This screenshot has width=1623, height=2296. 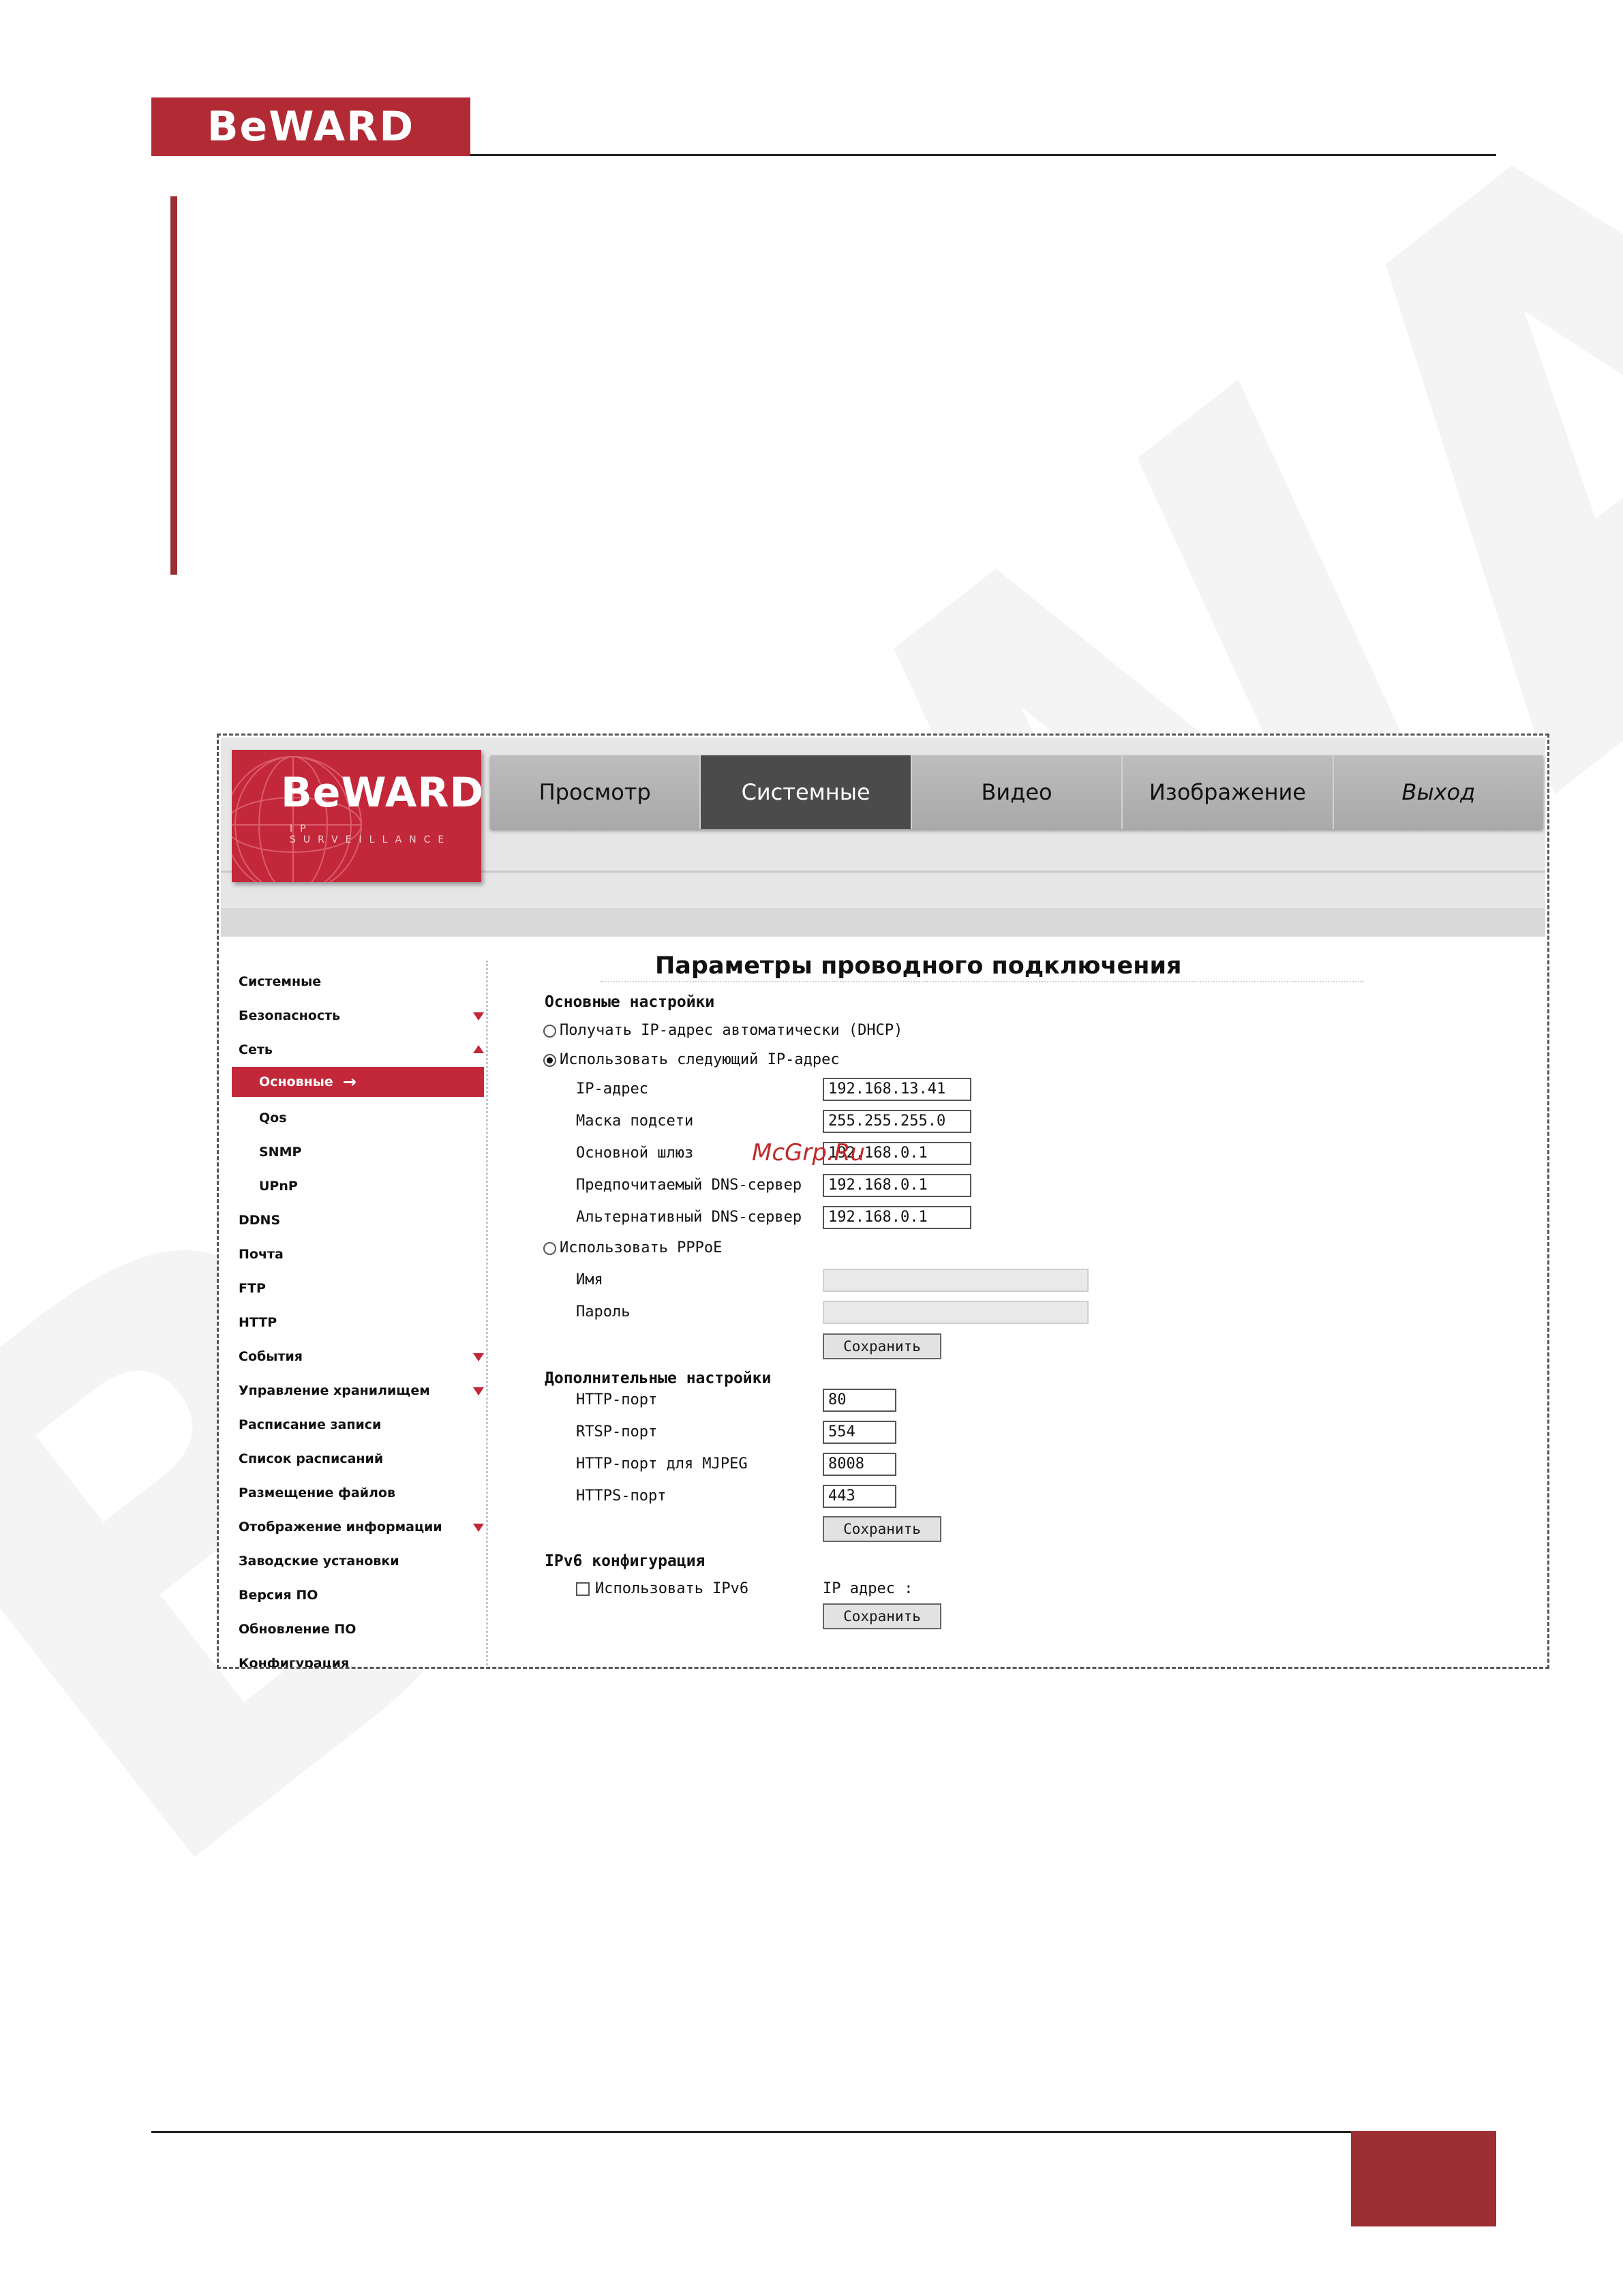 I want to click on footer-page-box, so click(x=1423, y=2178).